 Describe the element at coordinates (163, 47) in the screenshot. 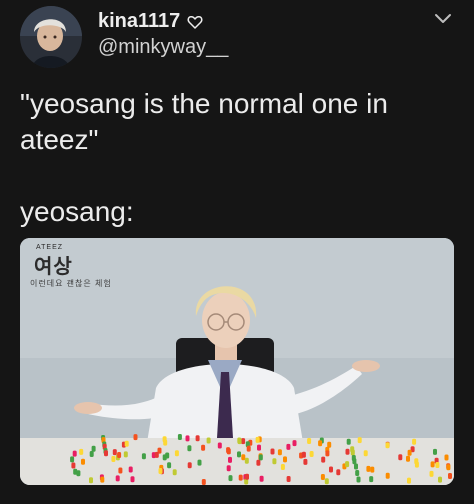

I see `user-handle: @minkyway__` at that location.